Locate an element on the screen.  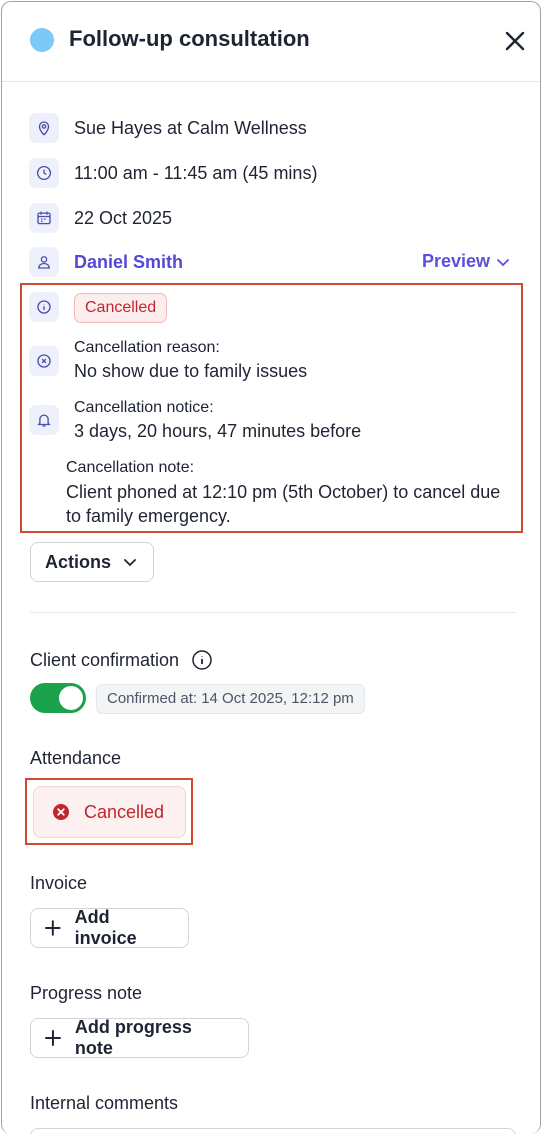
clock-icon is located at coordinates (44, 173).